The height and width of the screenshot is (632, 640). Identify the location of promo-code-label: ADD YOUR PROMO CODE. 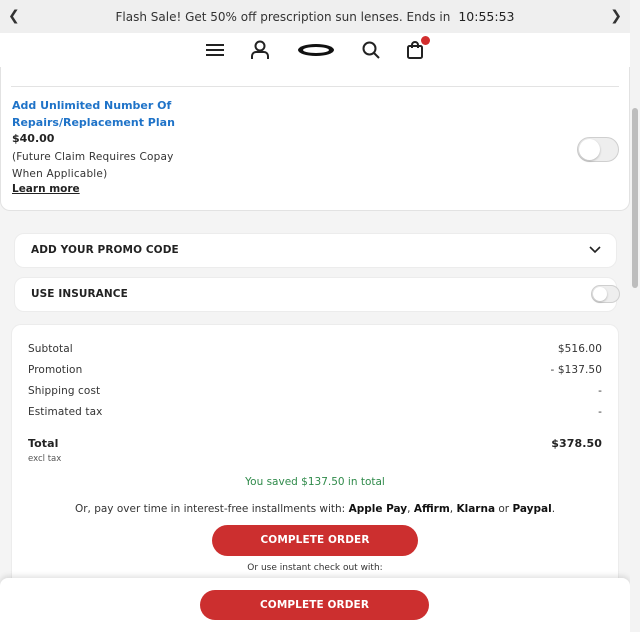
(105, 250).